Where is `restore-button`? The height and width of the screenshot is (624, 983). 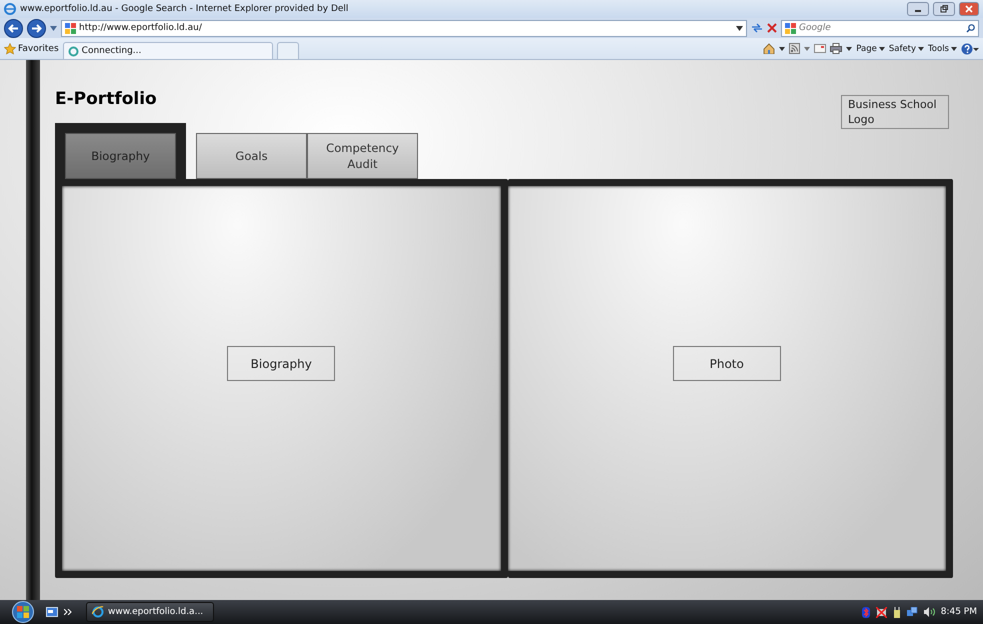 restore-button is located at coordinates (944, 9).